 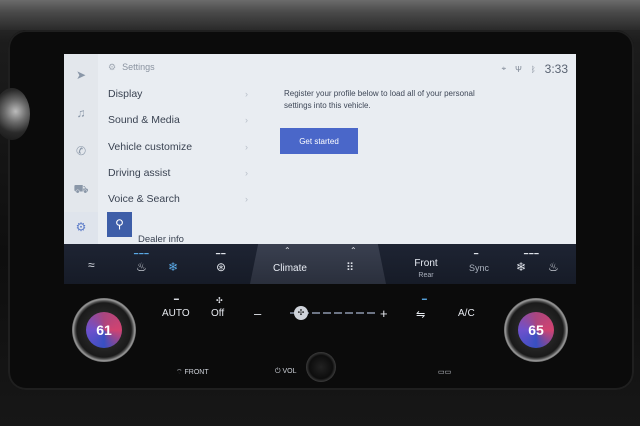 What do you see at coordinates (142, 254) in the screenshot?
I see `seat-heat-level: ━━━` at bounding box center [142, 254].